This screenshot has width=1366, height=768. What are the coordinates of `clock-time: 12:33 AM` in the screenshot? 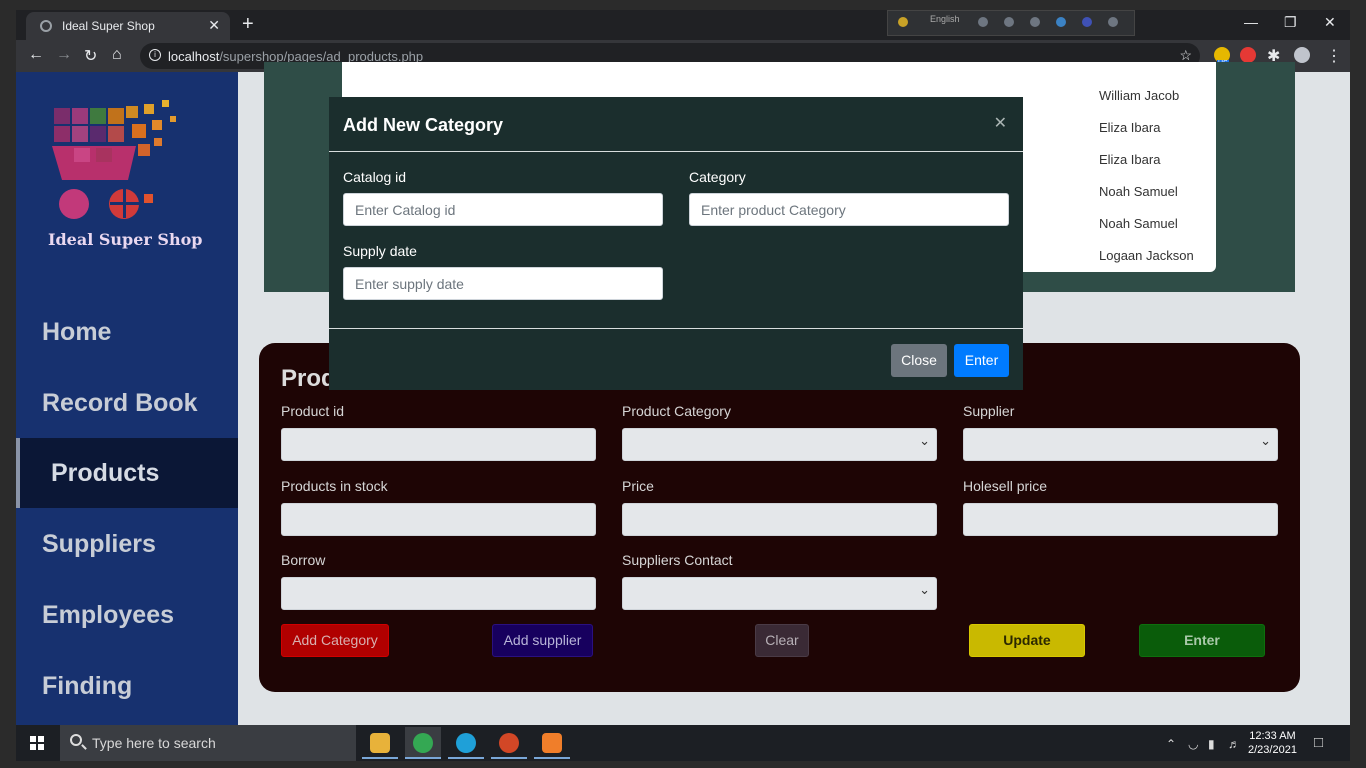 It's located at (1272, 736).